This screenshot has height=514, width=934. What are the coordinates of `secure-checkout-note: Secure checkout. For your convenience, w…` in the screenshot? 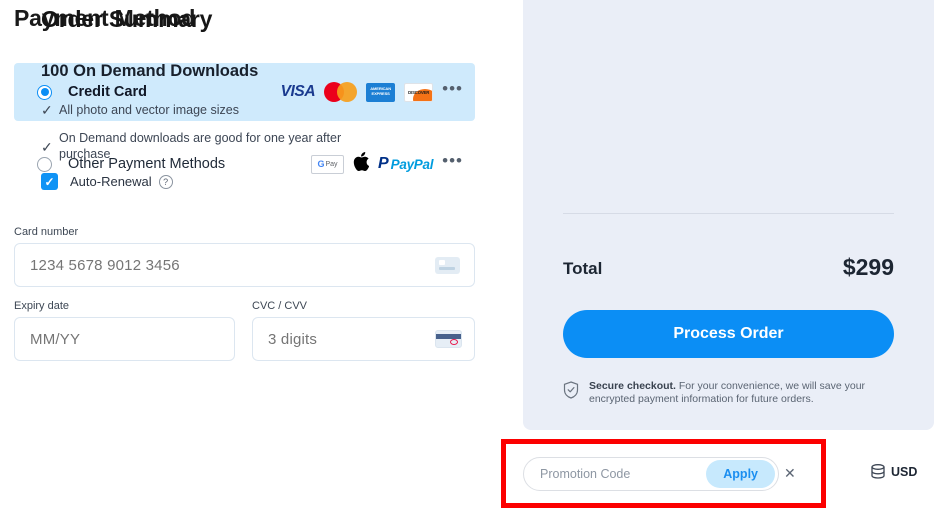 It's located at (729, 393).